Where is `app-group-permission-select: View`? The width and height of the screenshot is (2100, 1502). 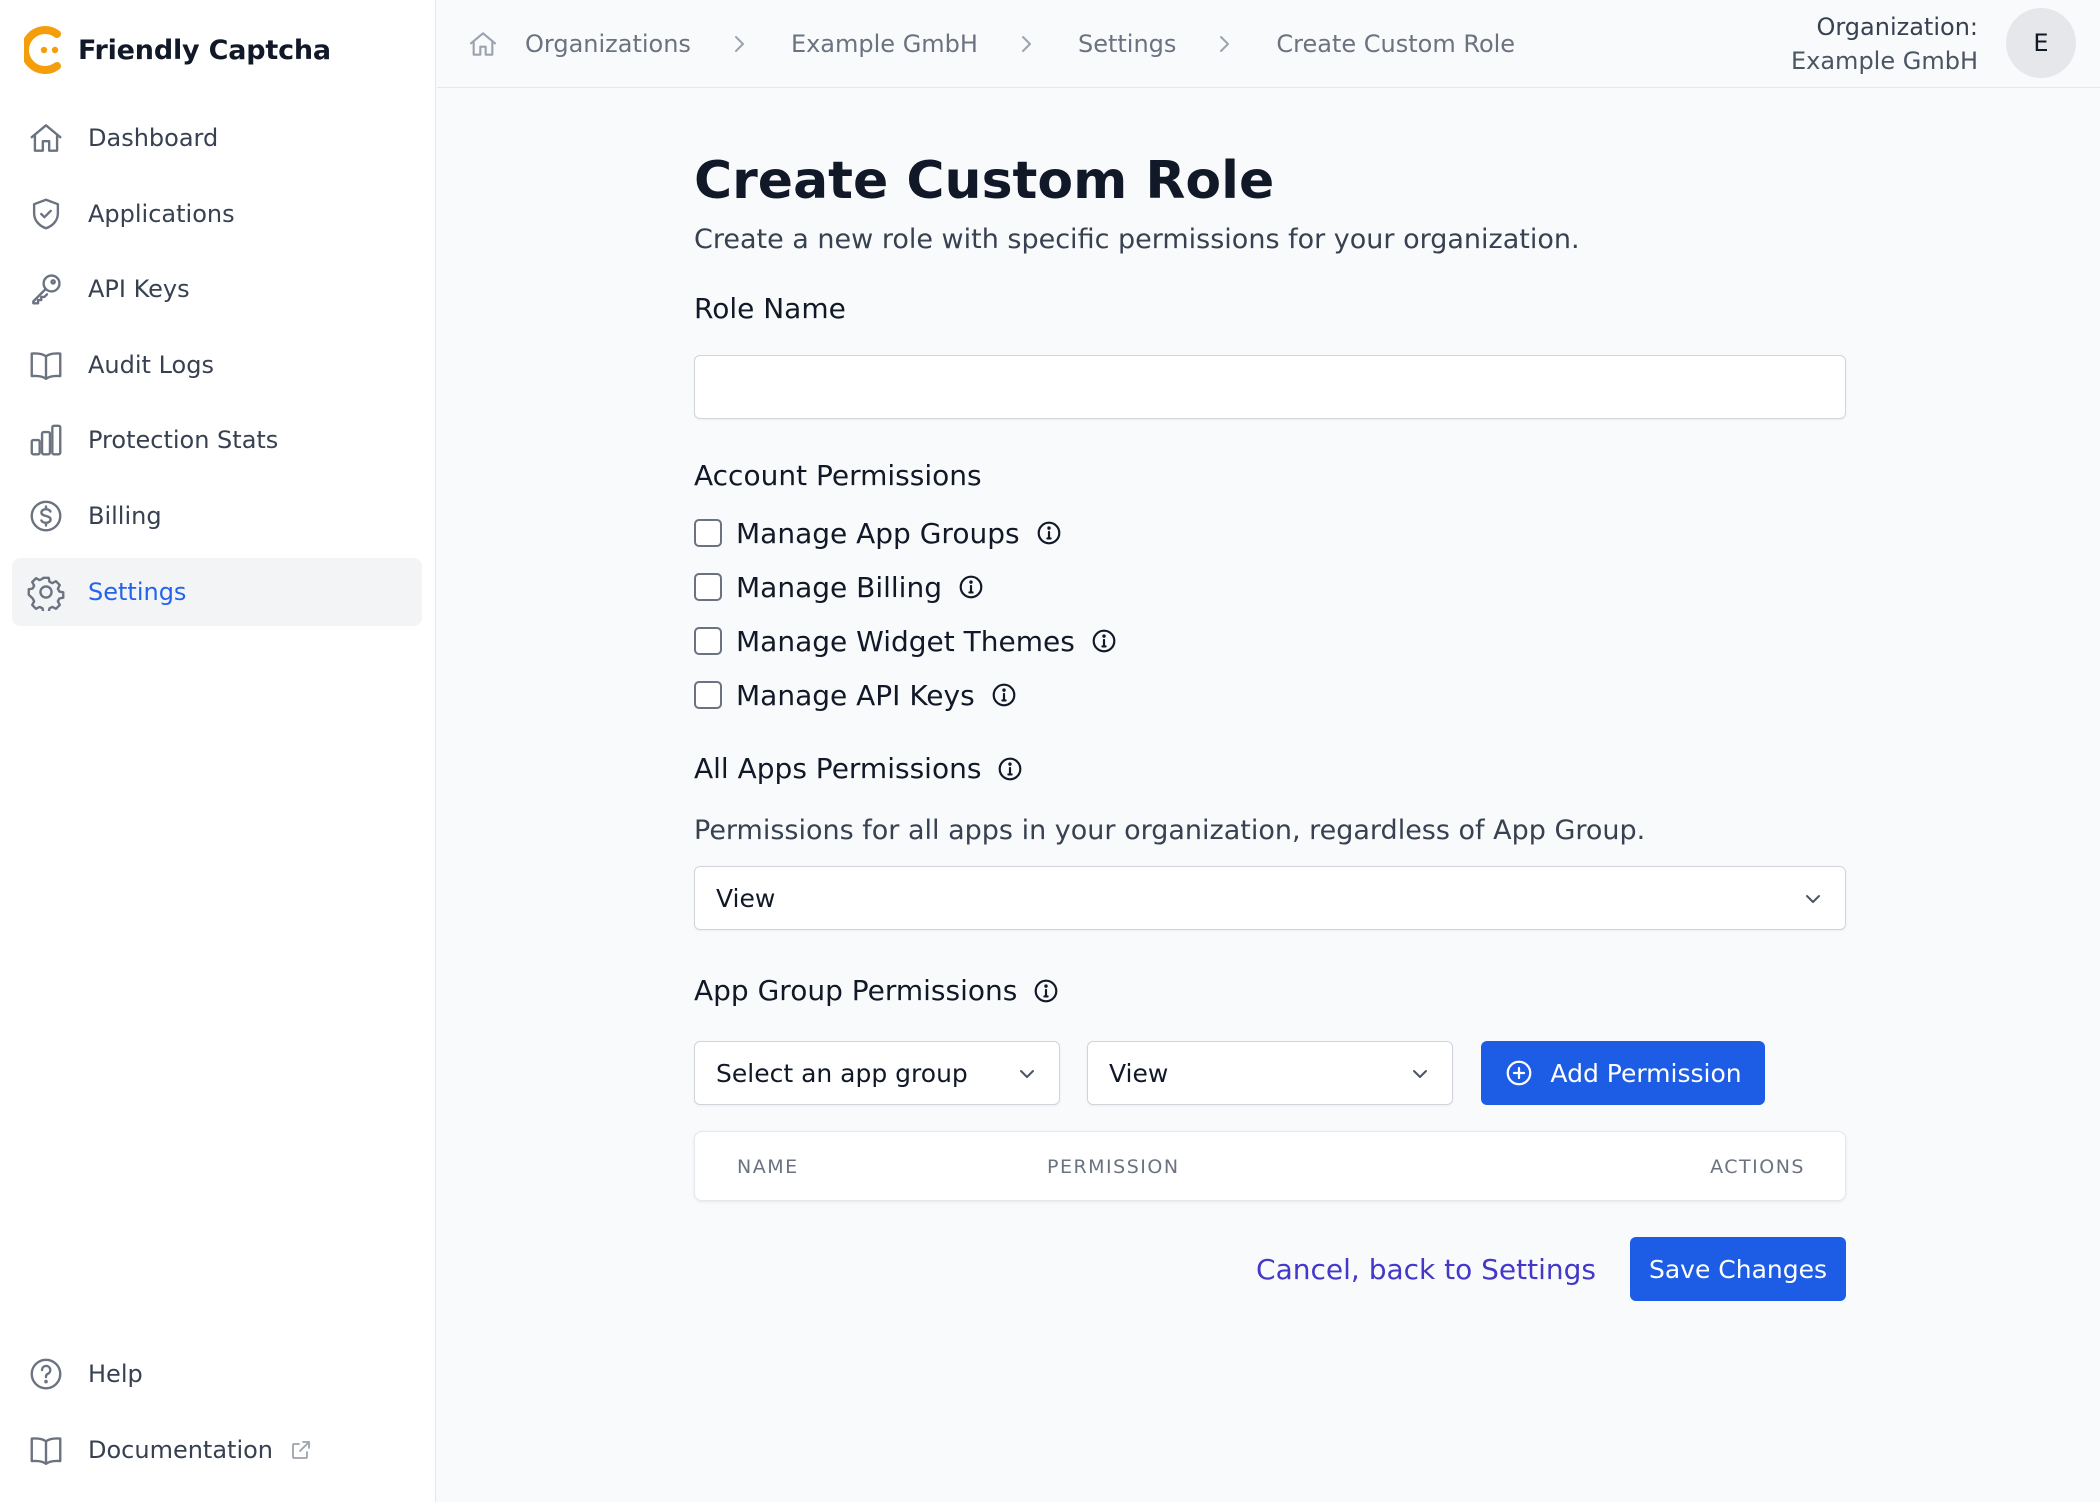
app-group-permission-select: View is located at coordinates (1270, 1073).